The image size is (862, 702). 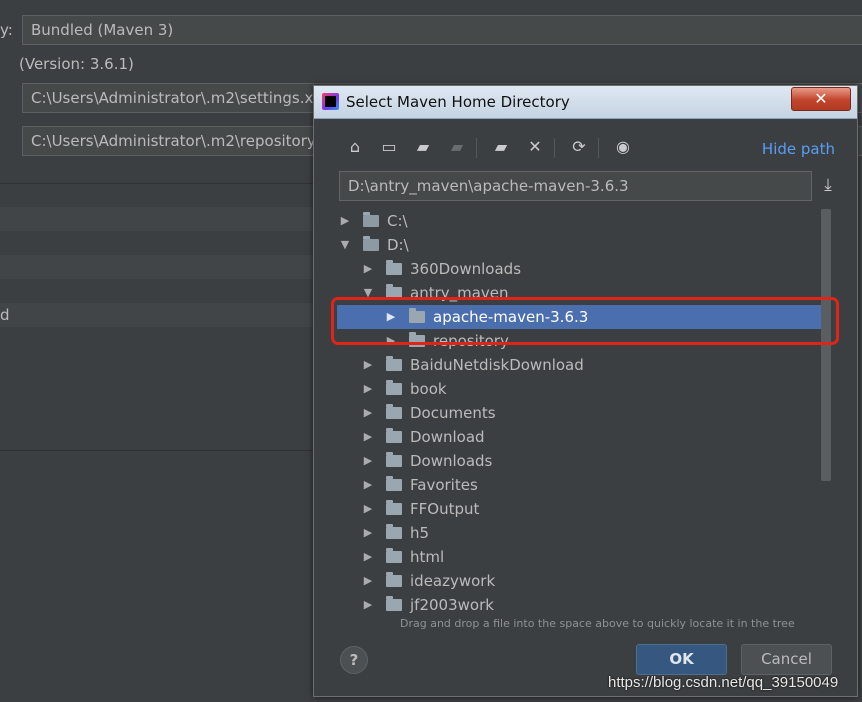 I want to click on tree-item: ▶ Download, so click(x=579, y=437).